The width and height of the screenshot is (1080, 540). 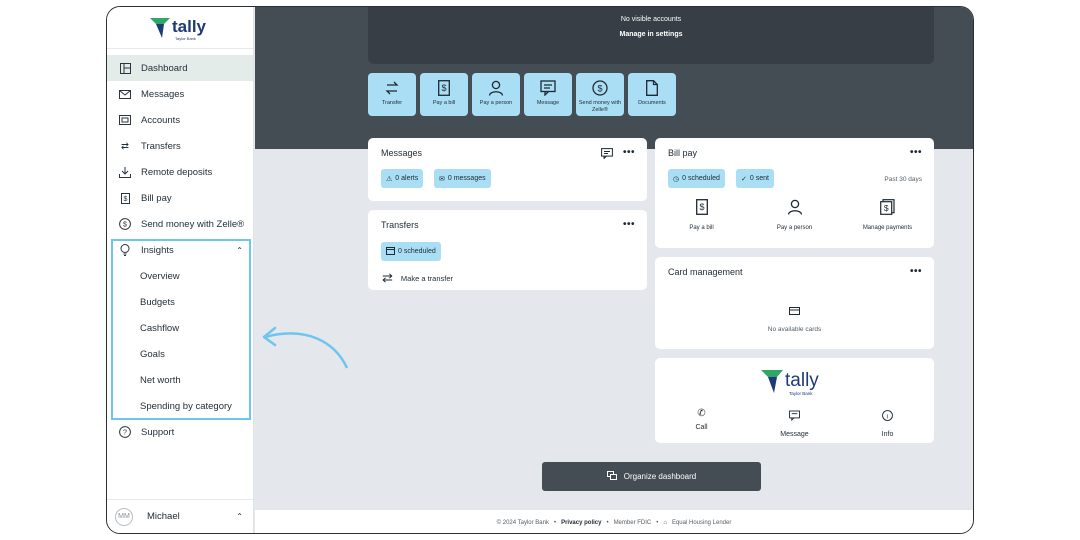 What do you see at coordinates (507, 169) in the screenshot?
I see `messages-card: Messages ••• ⚠ 0 alerts ✉ 0 messages` at bounding box center [507, 169].